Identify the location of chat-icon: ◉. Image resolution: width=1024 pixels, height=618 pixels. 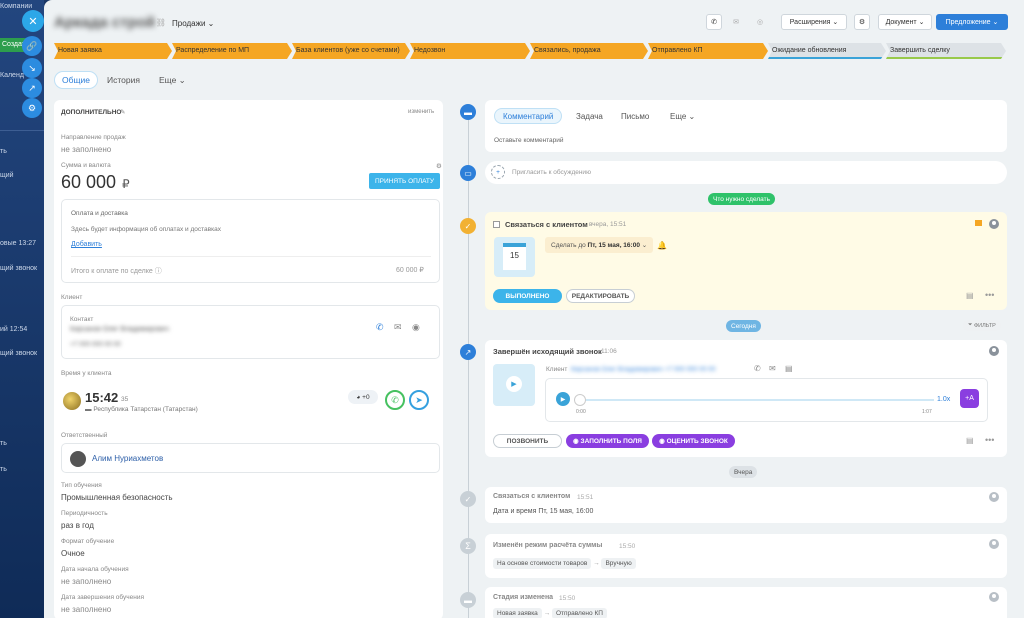
(416, 327).